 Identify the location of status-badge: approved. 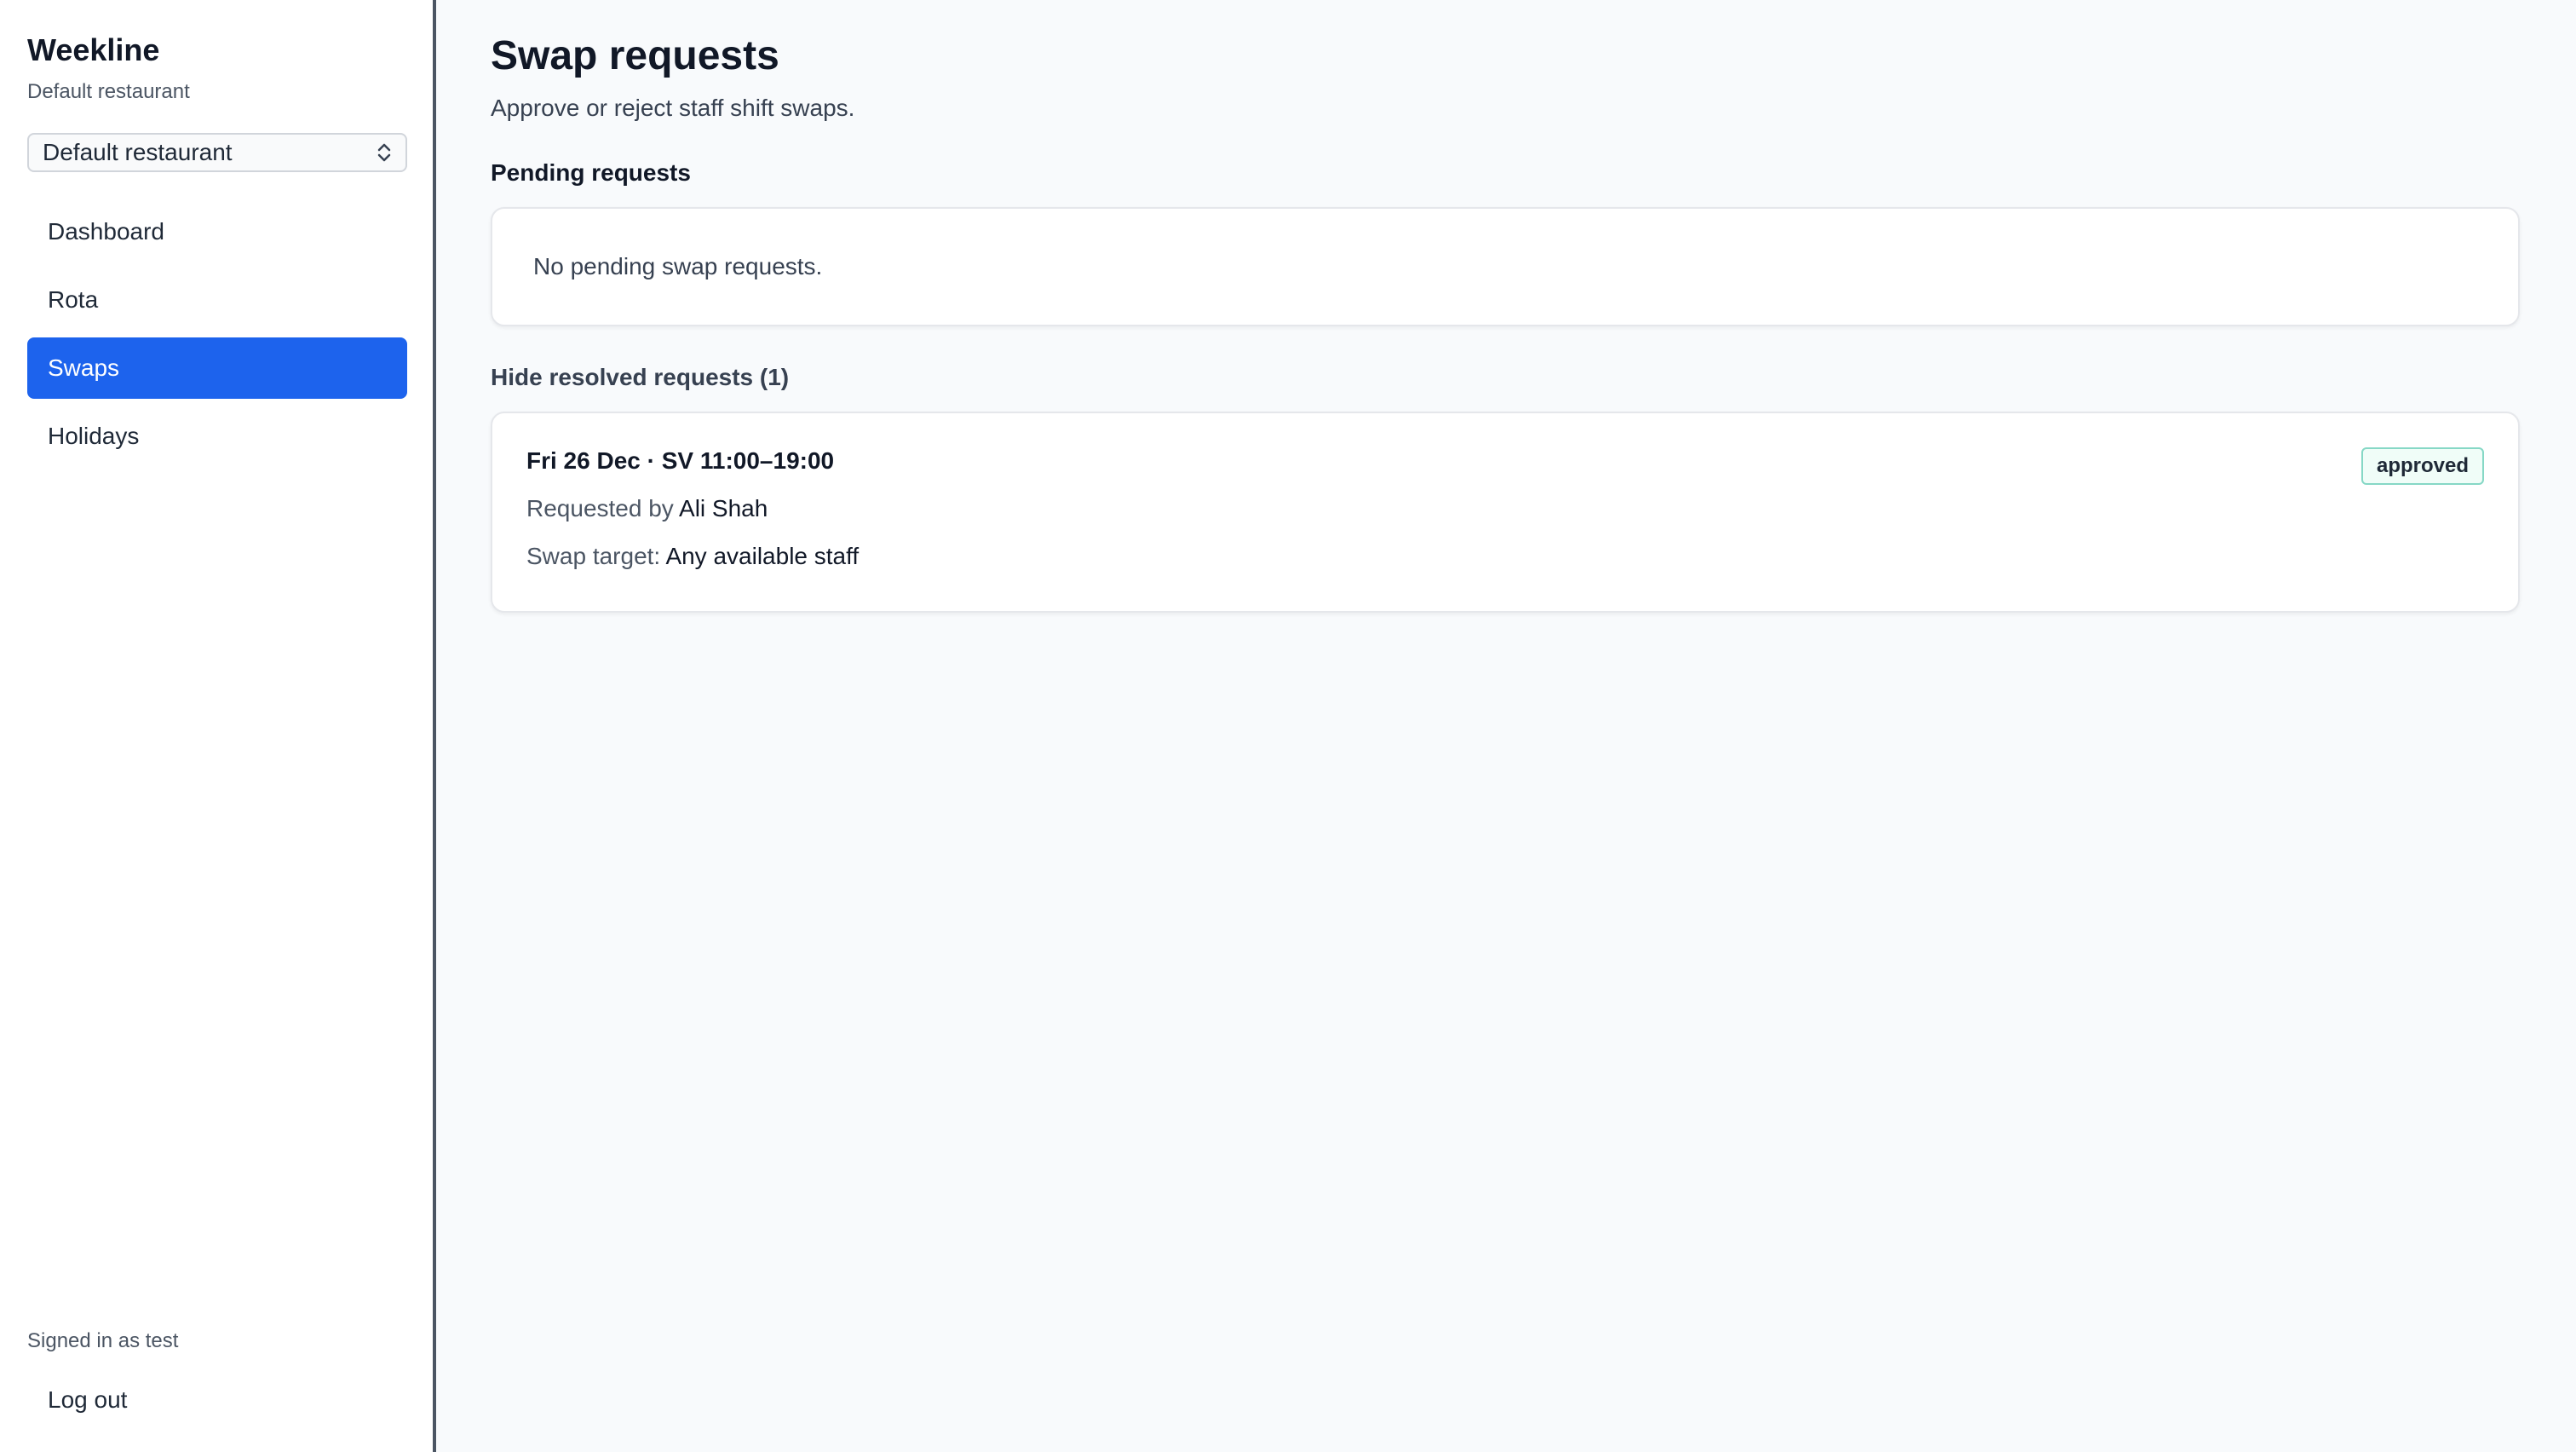
(2422, 466).